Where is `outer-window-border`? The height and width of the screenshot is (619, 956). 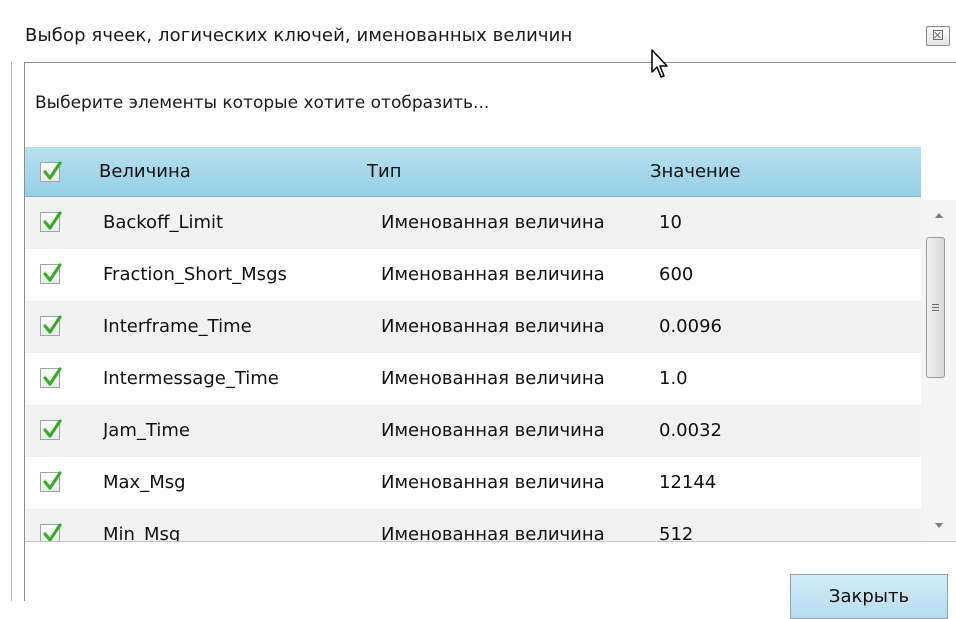 outer-window-border is located at coordinates (11, 331).